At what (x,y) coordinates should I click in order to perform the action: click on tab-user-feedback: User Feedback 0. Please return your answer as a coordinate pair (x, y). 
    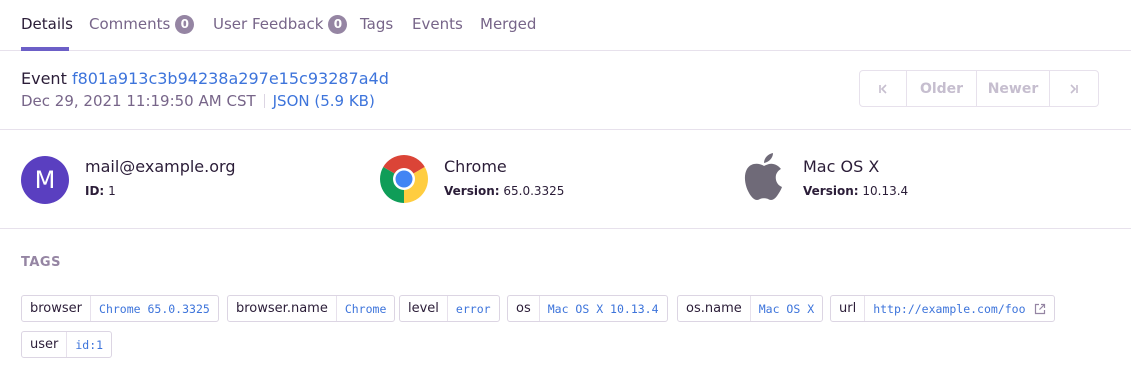
    Looking at the image, I should click on (280, 33).